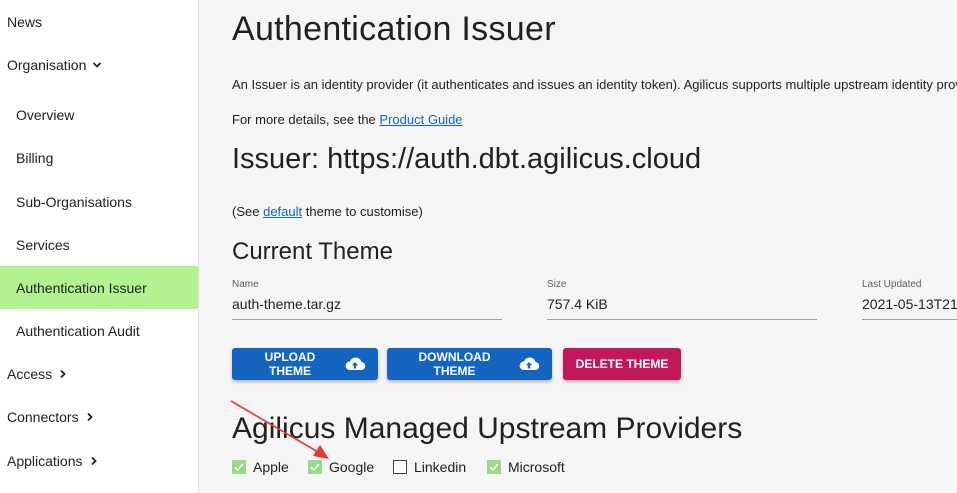 The height and width of the screenshot is (493, 957). What do you see at coordinates (99, 21) in the screenshot?
I see `sidebar-item-news: News` at bounding box center [99, 21].